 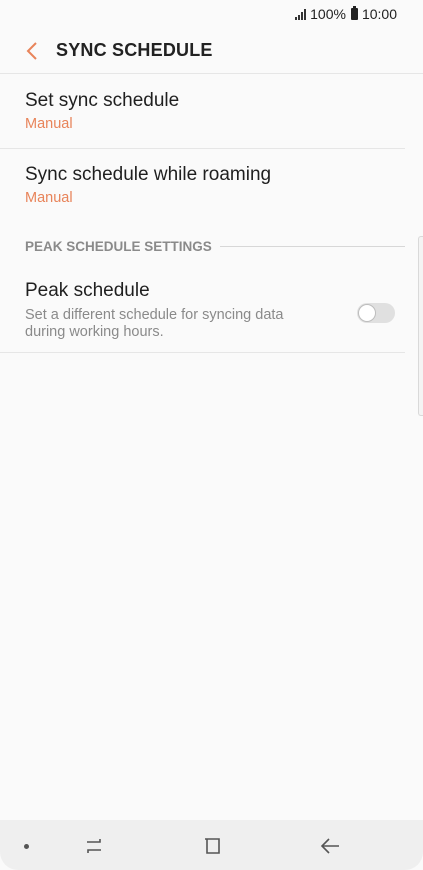 I want to click on set-sync-schedule-item: Set sync schedule Manual, so click(x=202, y=119).